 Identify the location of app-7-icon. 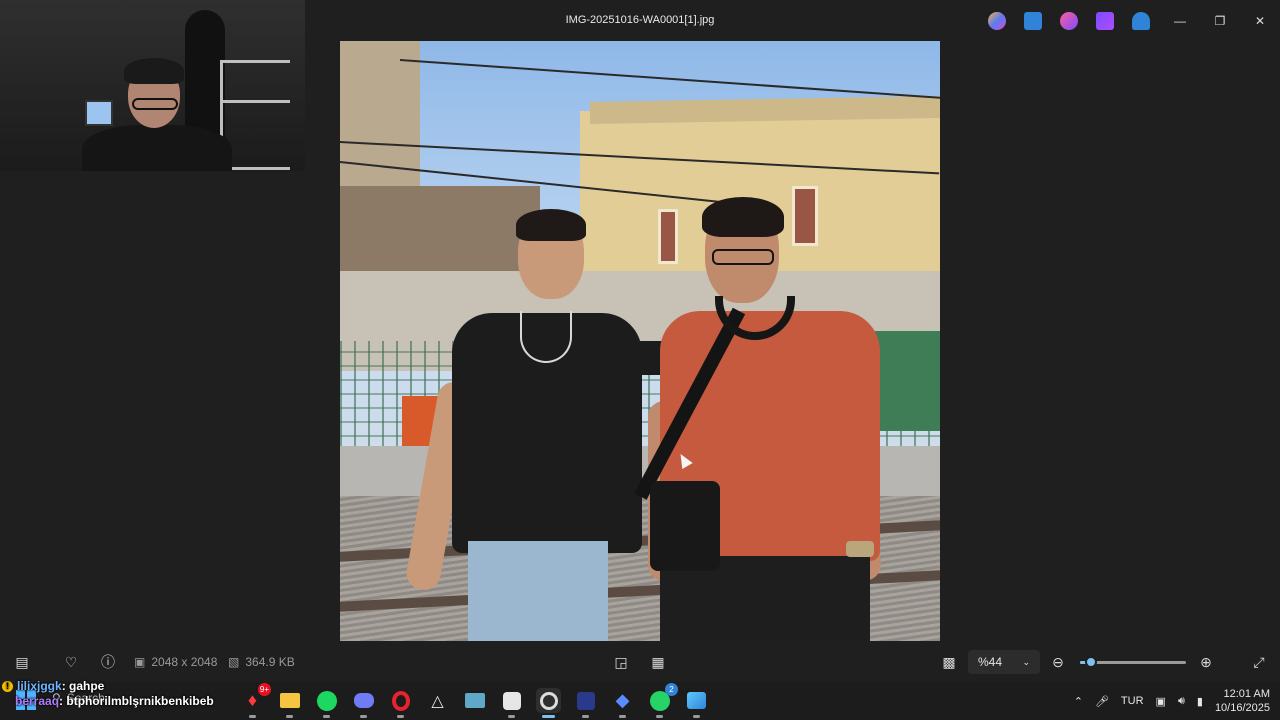
(474, 700).